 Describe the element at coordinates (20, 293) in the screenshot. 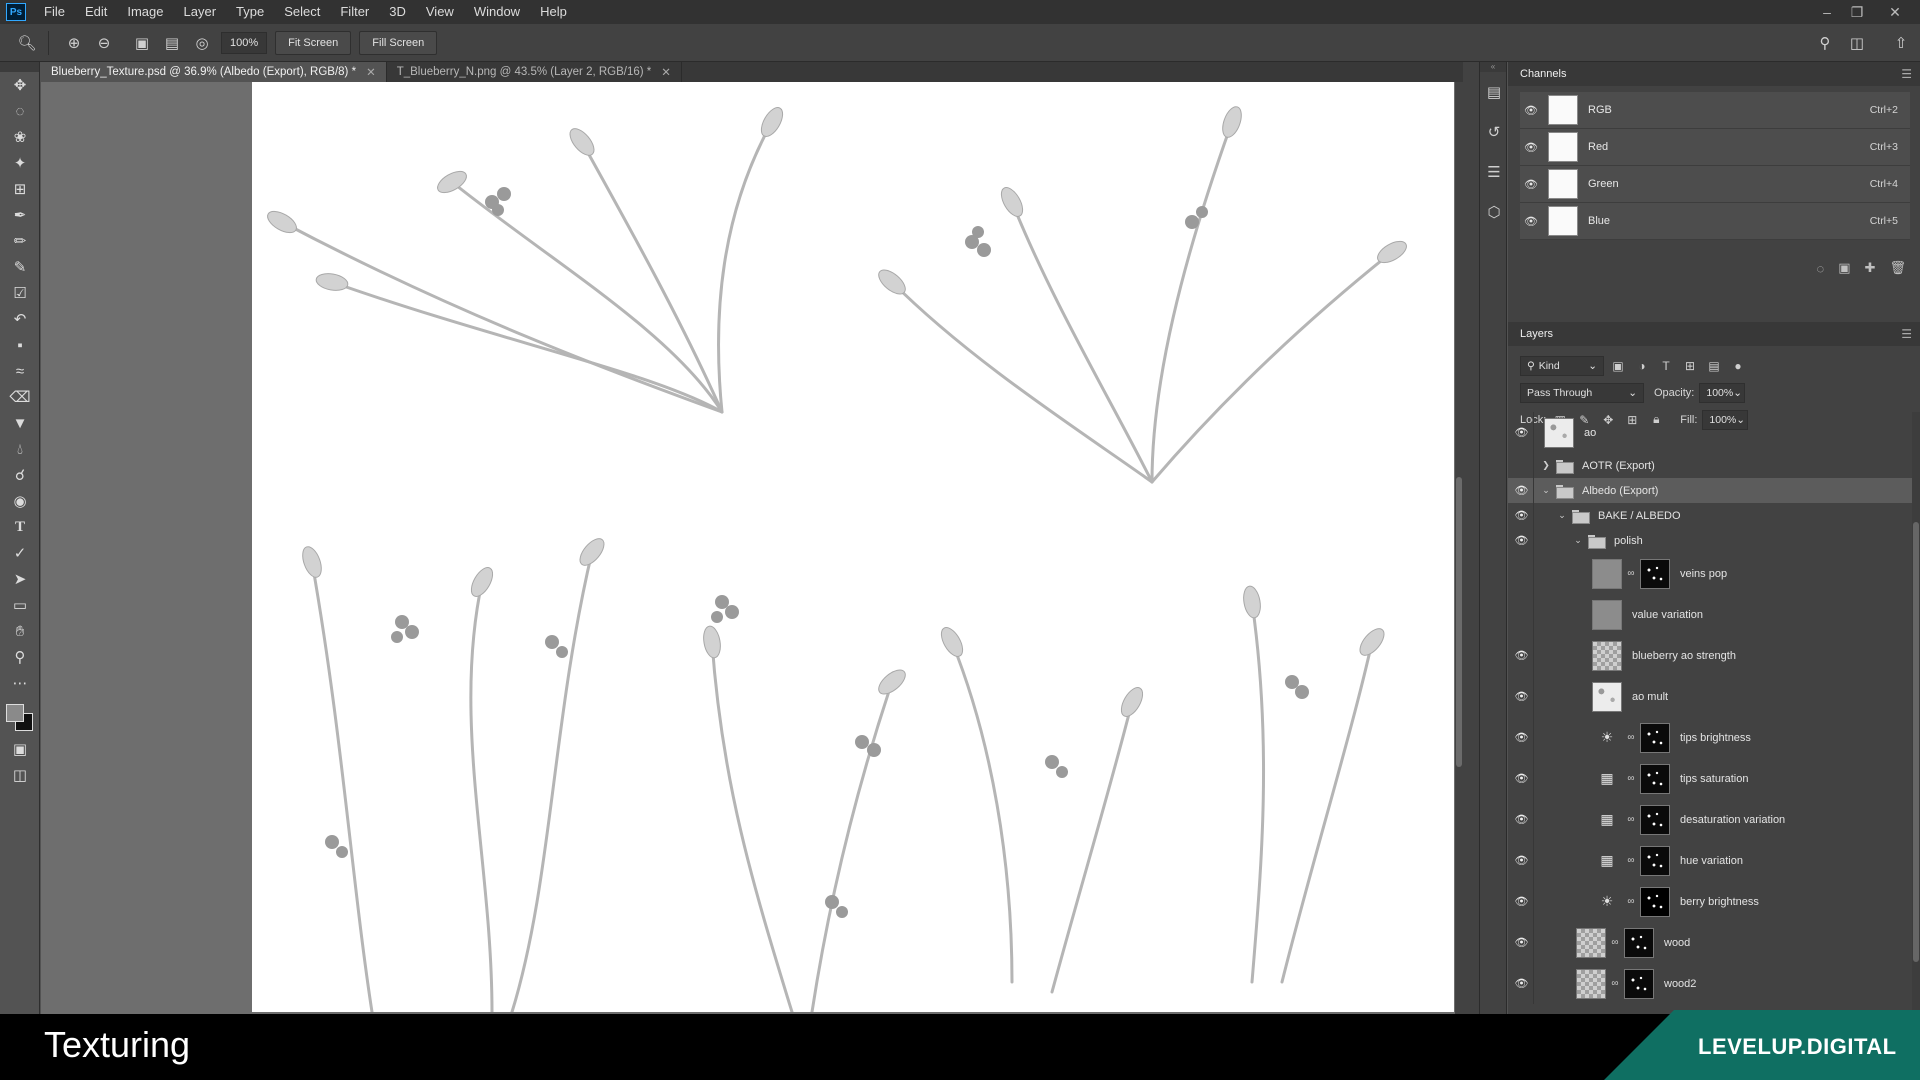

I see `clone-stamp-tool-icon: ☑` at that location.